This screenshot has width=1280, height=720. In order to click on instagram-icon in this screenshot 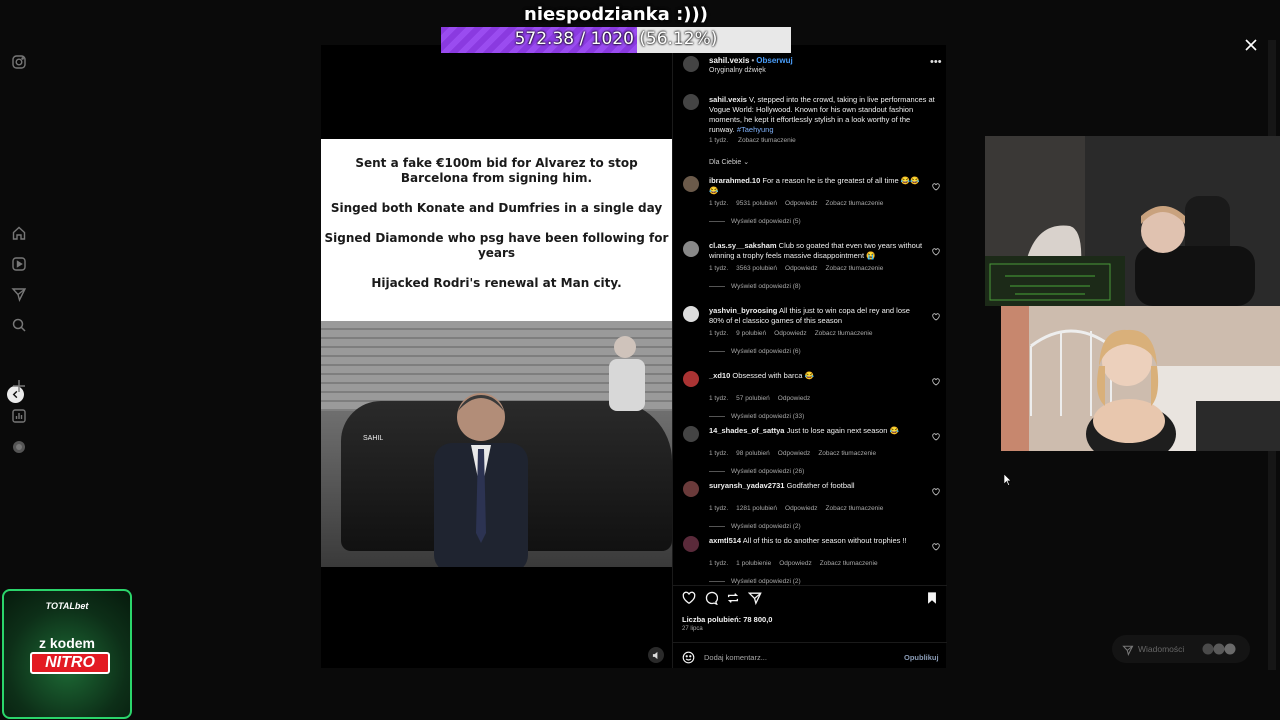, I will do `click(19, 62)`.